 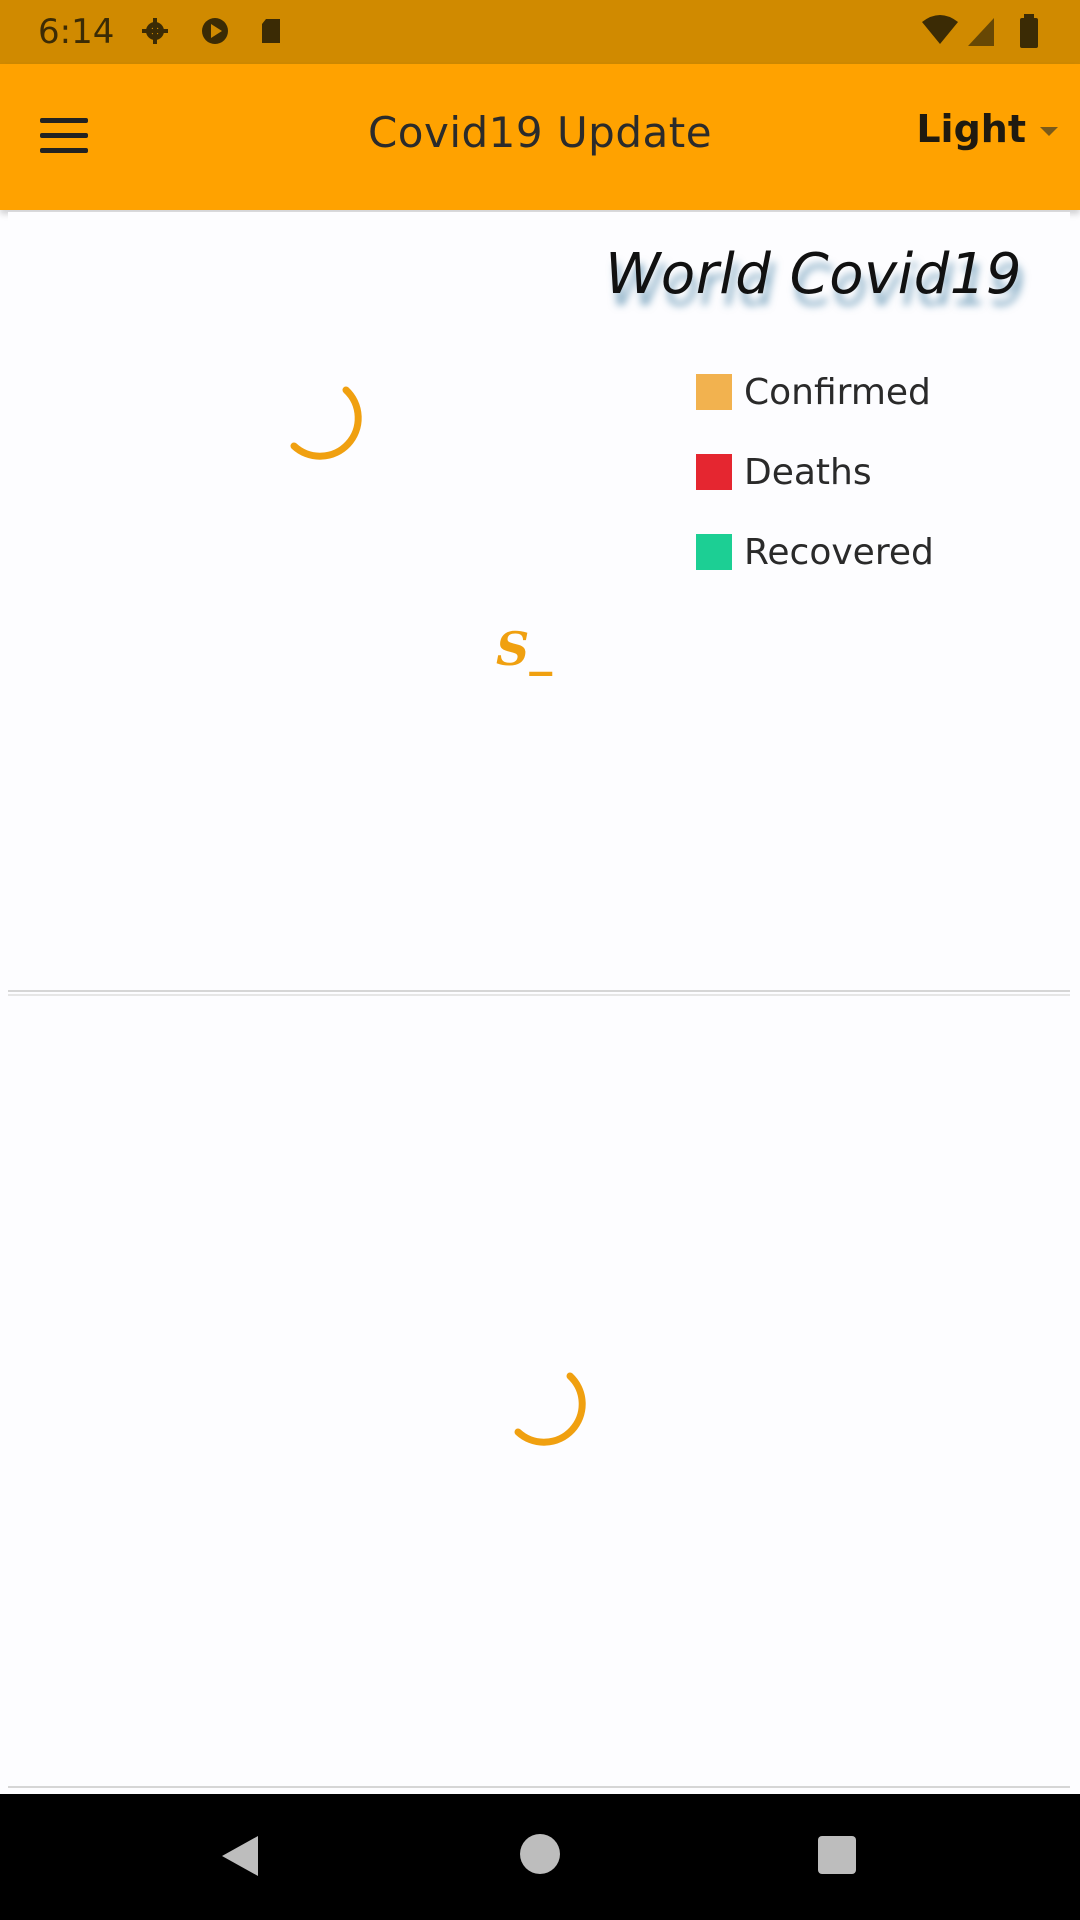 I want to click on legend-item-deaths: Deaths, so click(x=815, y=472).